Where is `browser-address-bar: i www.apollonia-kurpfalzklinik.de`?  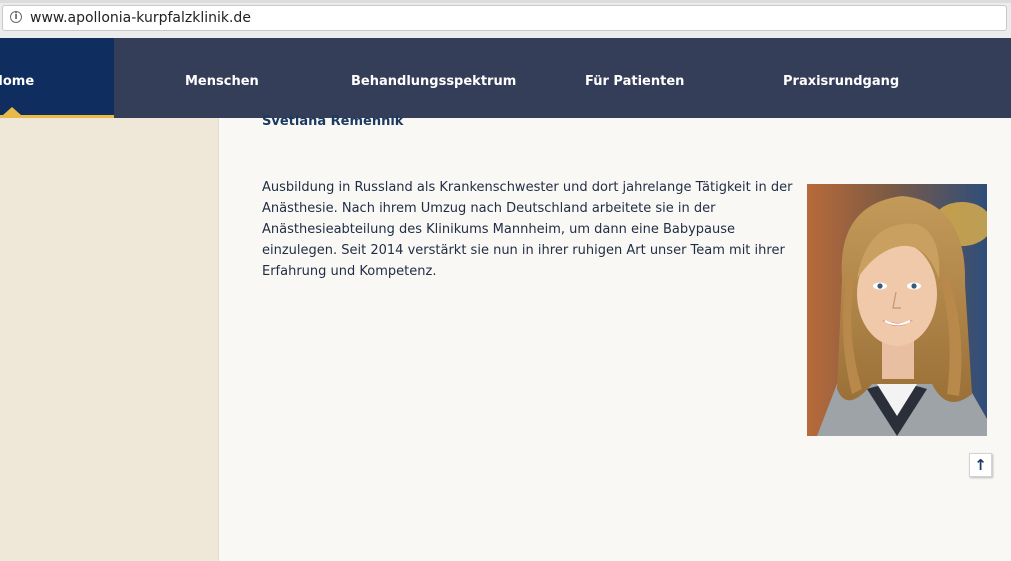
browser-address-bar: i www.apollonia-kurpfalzklinik.de is located at coordinates (505, 19).